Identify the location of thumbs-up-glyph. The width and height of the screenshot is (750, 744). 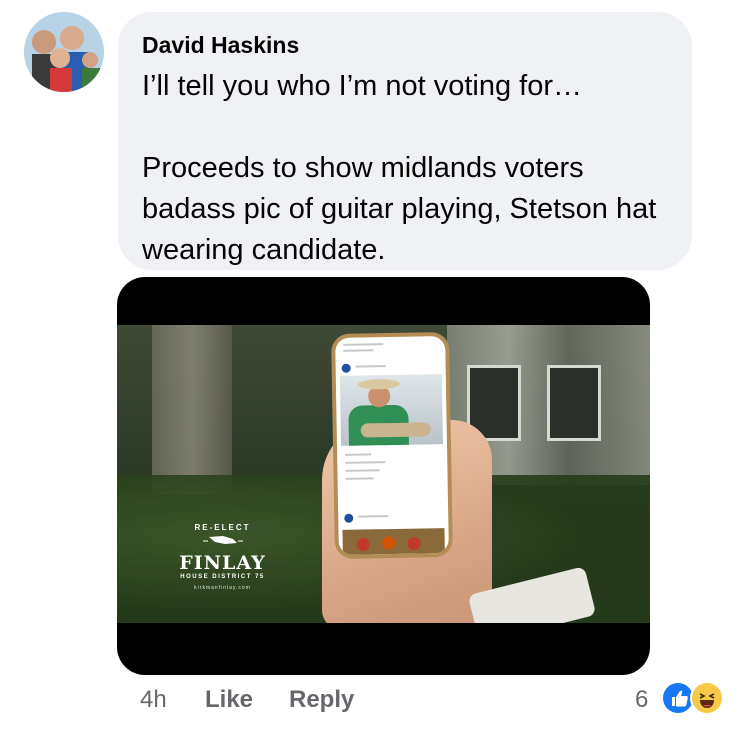
(680, 698).